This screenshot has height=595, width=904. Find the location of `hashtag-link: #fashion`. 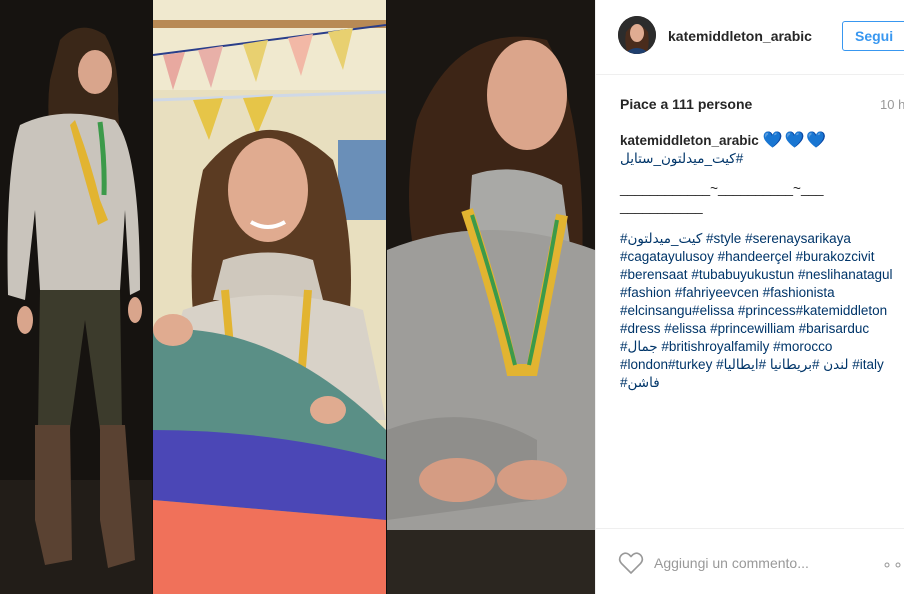

hashtag-link: #fashion is located at coordinates (645, 292).